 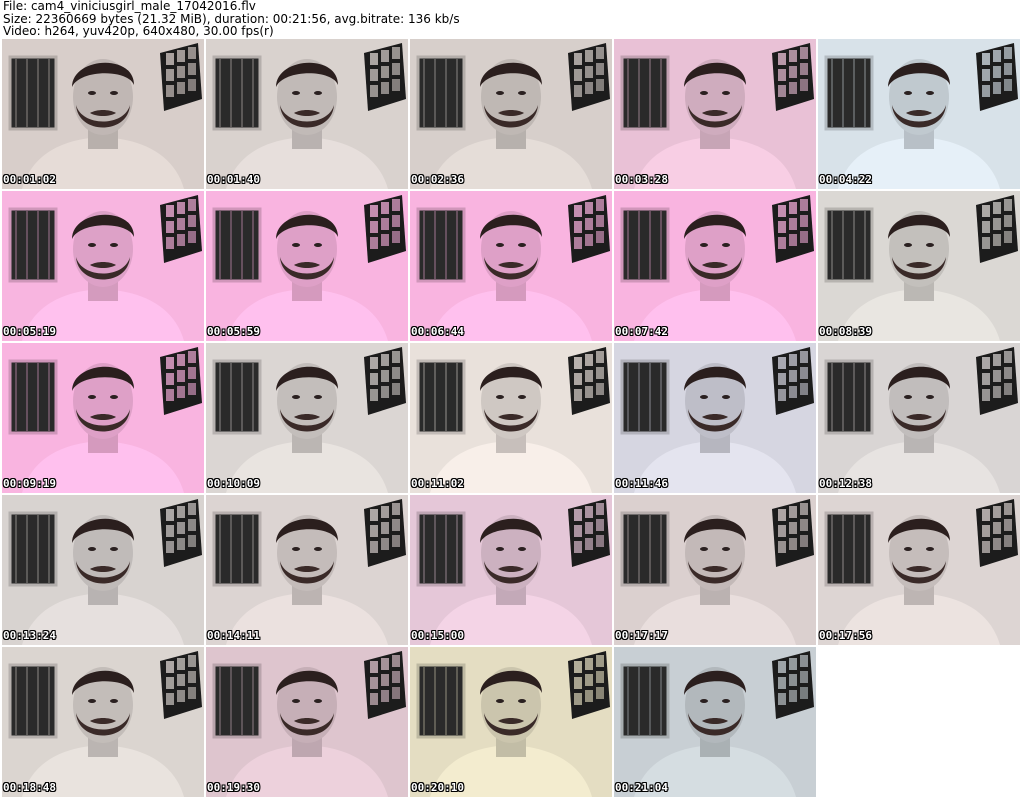 I want to click on thumbnail-timestamp: 00:21:04, so click(x=641, y=787).